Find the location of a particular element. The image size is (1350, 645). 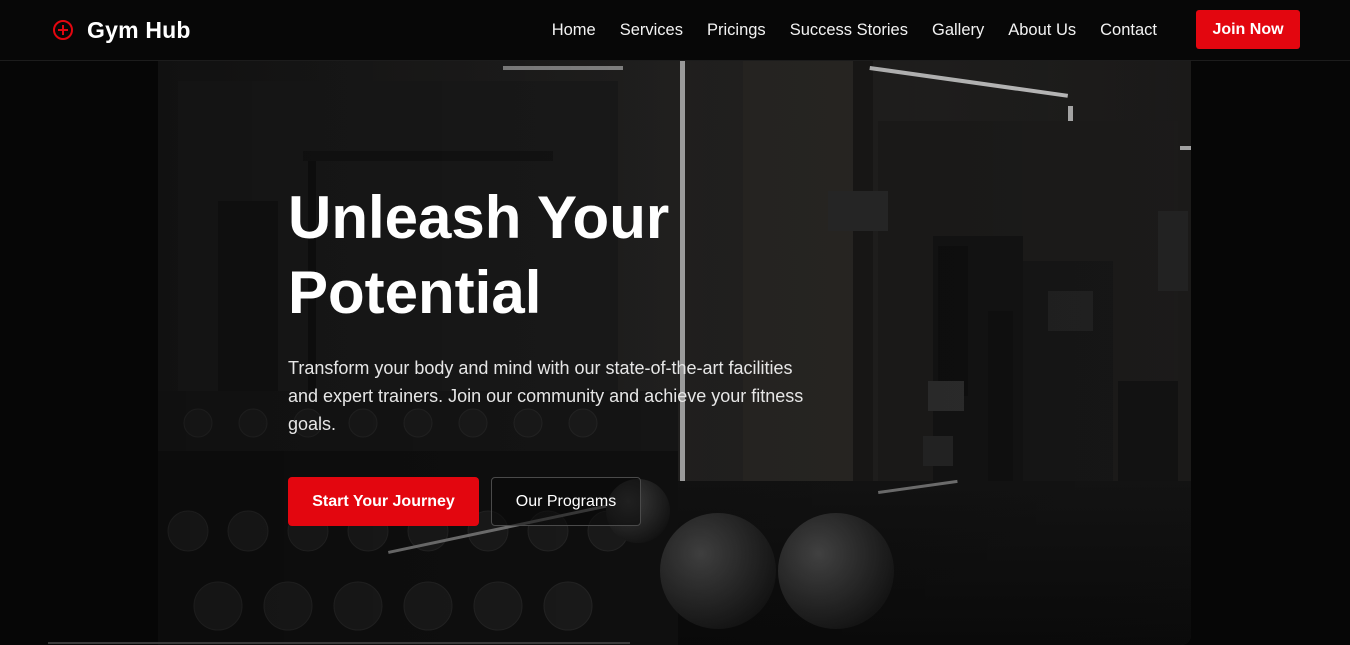

join-now-button: Join Now is located at coordinates (1248, 29).